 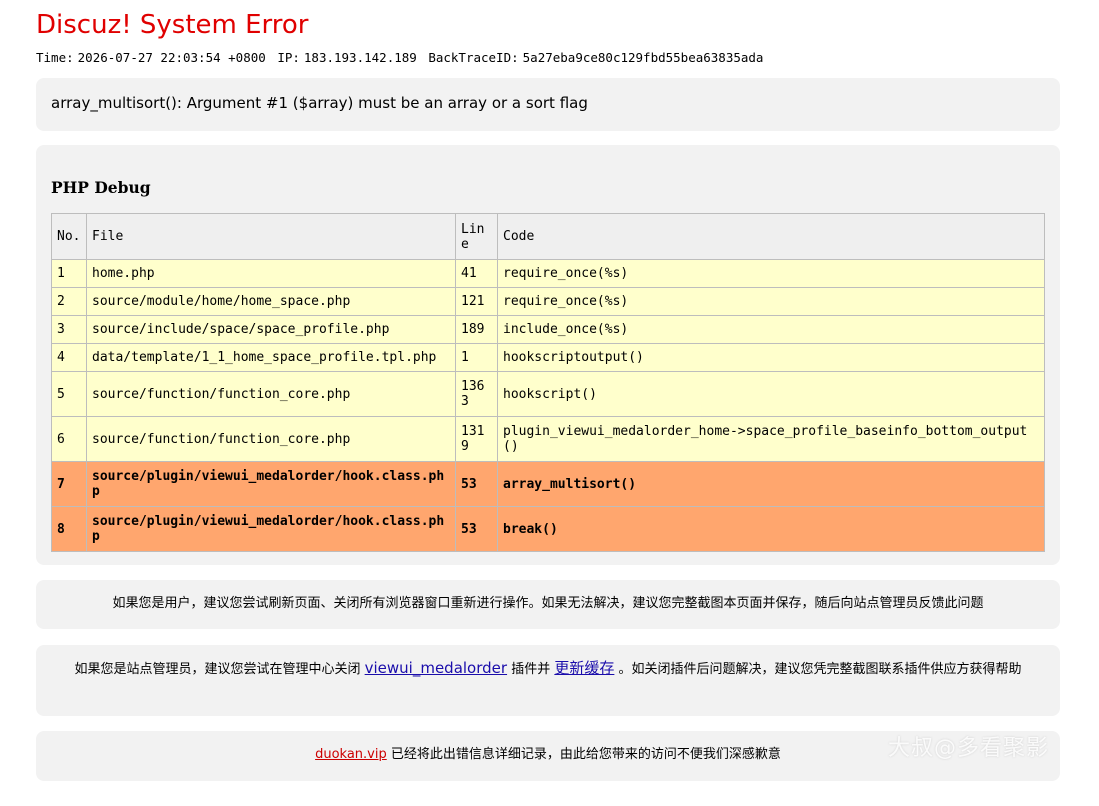 I want to click on column-header-code: Code, so click(x=771, y=236).